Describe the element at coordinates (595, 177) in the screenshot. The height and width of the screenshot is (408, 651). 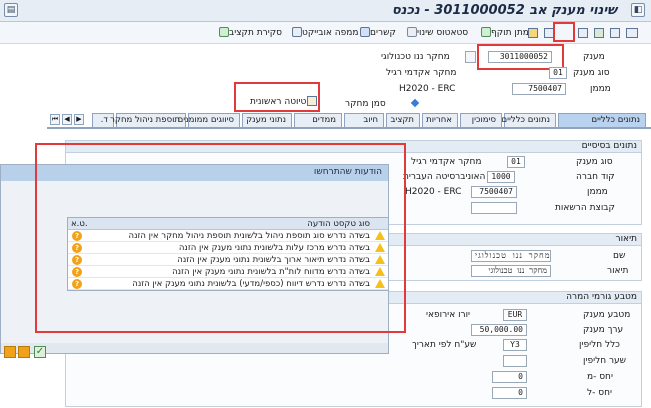
I see `bd-company-code-label: קוד חברה` at that location.